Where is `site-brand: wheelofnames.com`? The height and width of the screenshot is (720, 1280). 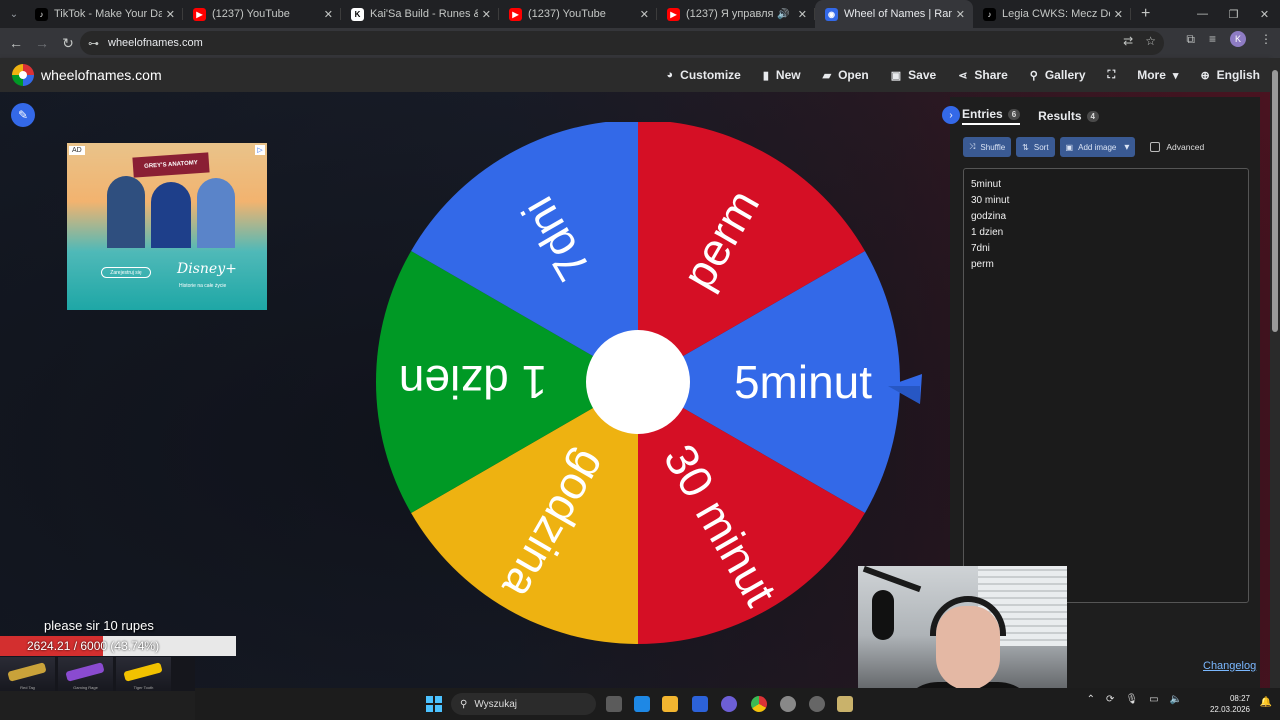
site-brand: wheelofnames.com is located at coordinates (101, 75).